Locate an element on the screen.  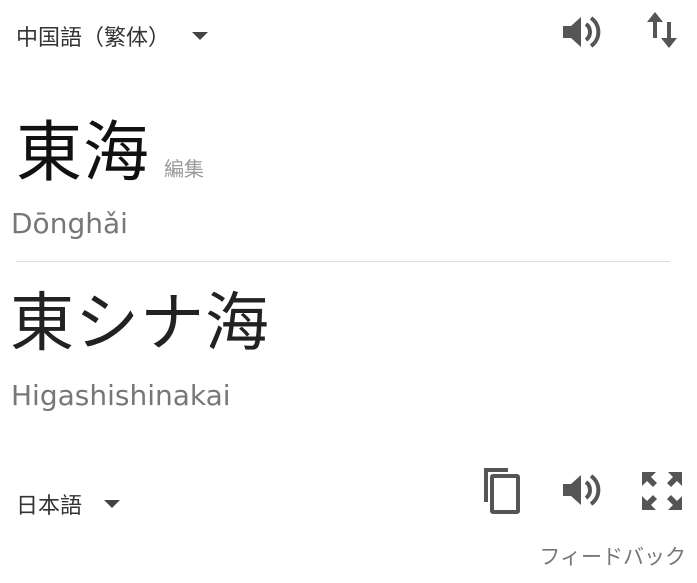
copy-icon is located at coordinates (502, 491).